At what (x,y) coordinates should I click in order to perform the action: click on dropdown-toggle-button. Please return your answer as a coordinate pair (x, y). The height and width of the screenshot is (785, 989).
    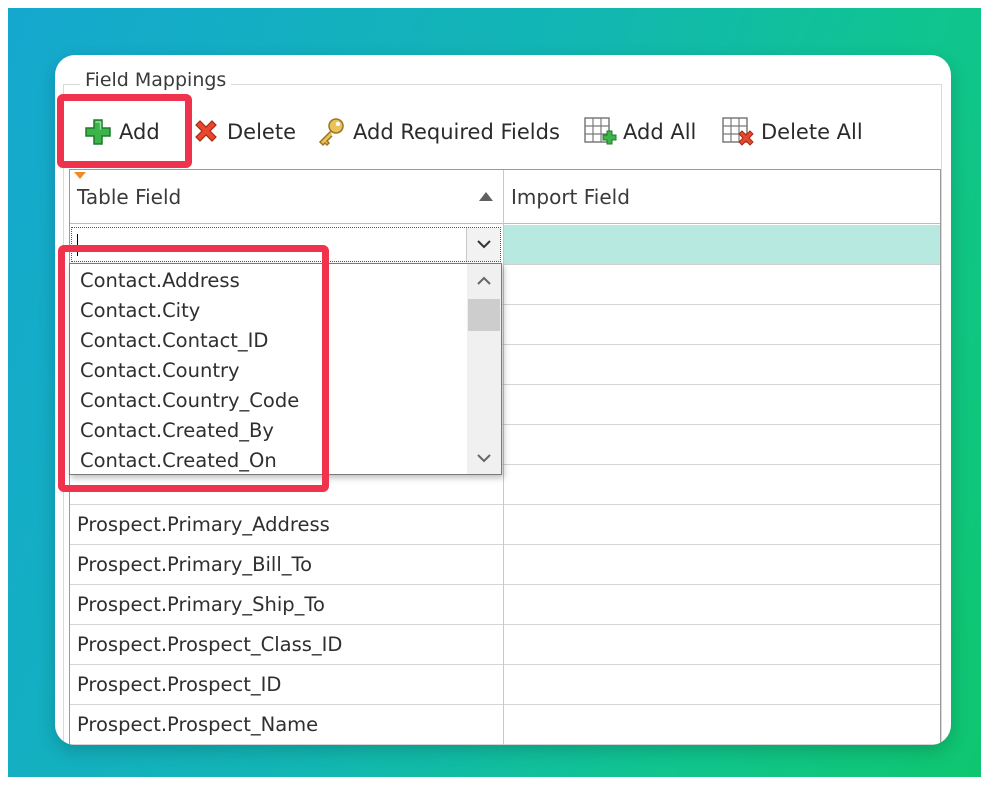
    Looking at the image, I should click on (483, 244).